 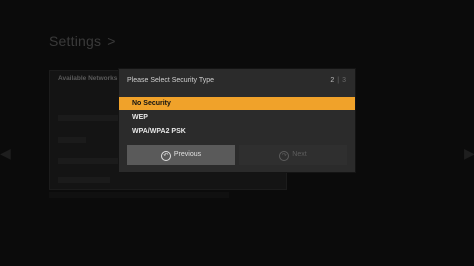 I want to click on next-button-label: Next, so click(x=299, y=154).